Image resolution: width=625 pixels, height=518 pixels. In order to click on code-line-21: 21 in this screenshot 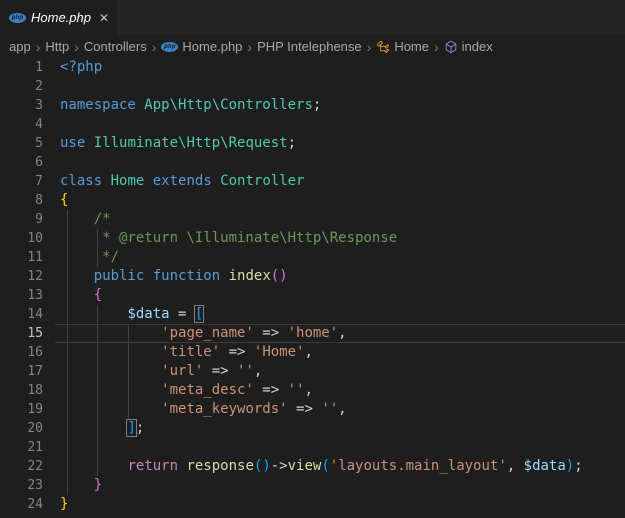, I will do `click(312, 447)`.